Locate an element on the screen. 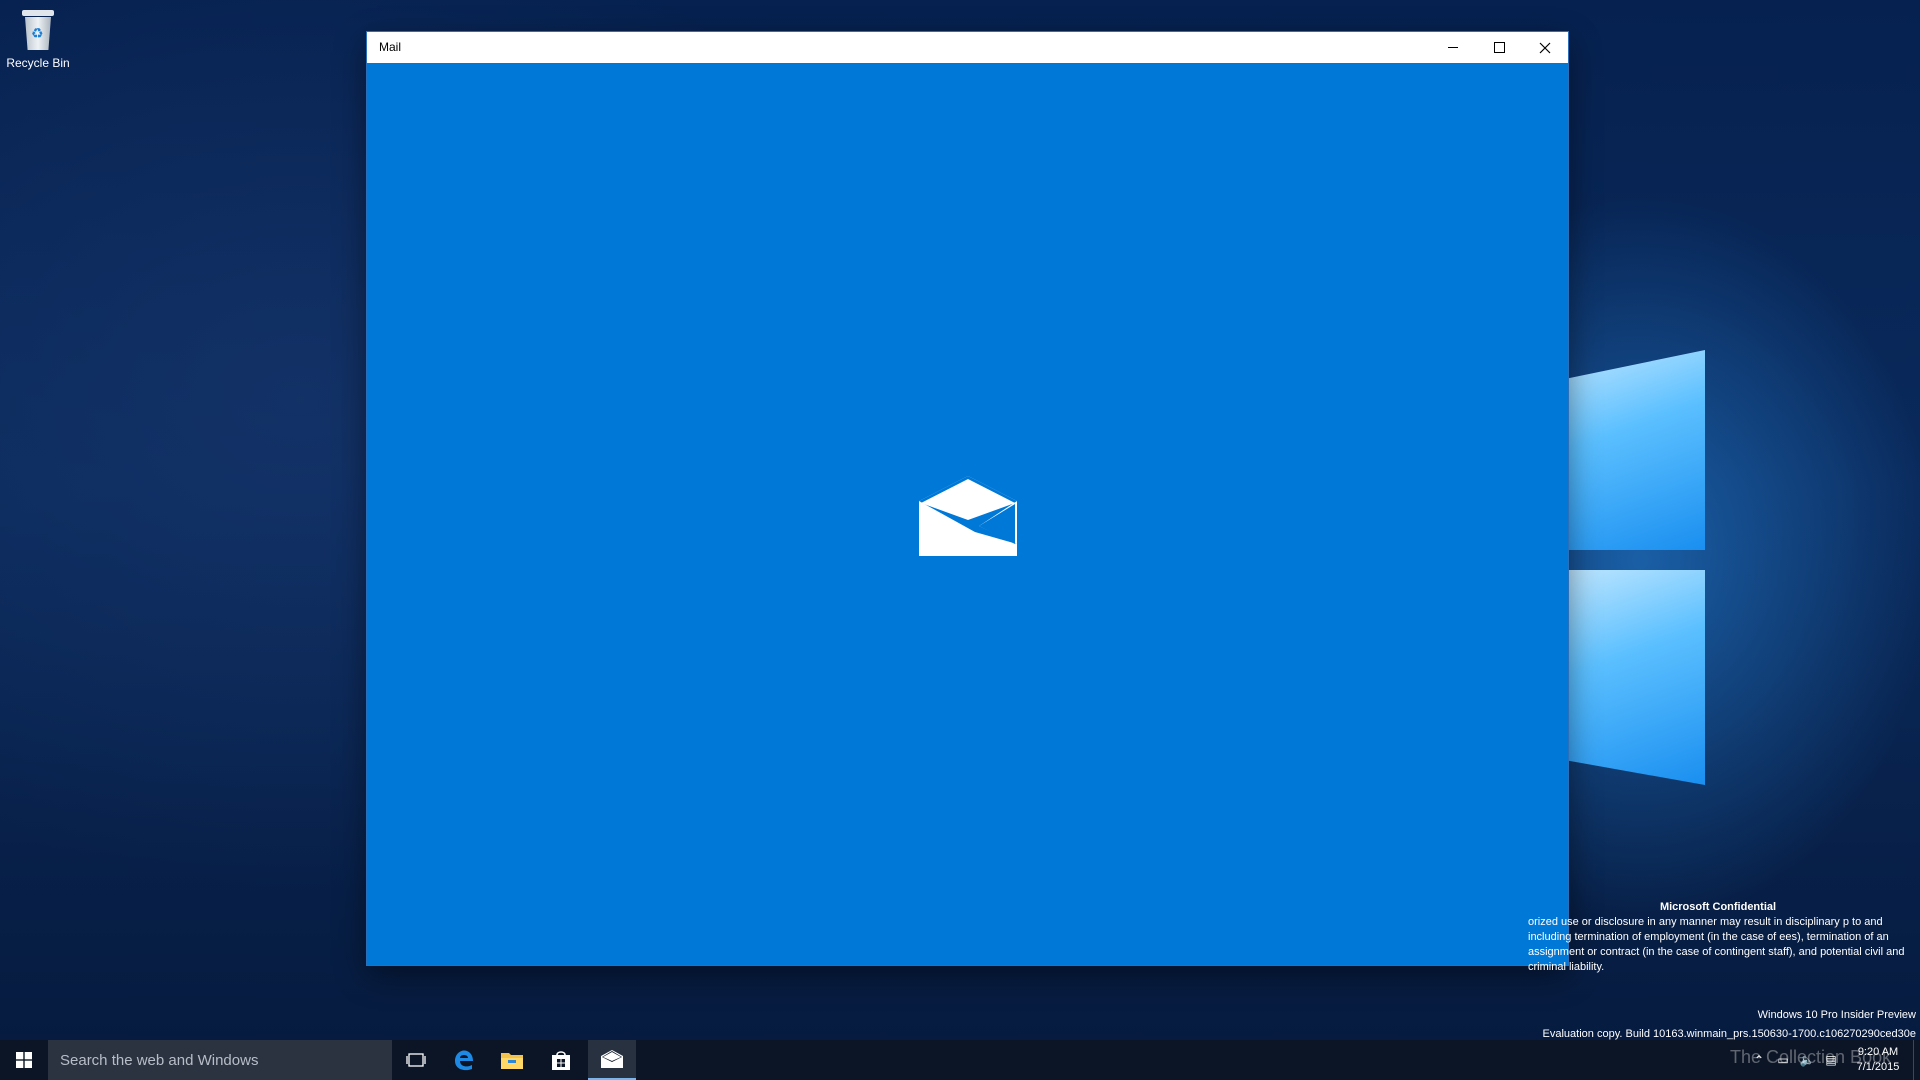 The image size is (1920, 1080). task-view-button is located at coordinates (416, 1060).